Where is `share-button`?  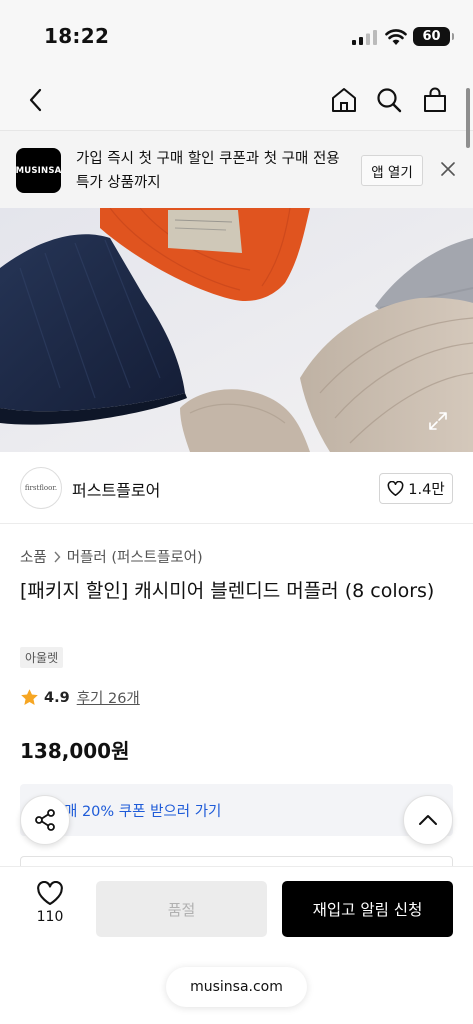 share-button is located at coordinates (45, 820).